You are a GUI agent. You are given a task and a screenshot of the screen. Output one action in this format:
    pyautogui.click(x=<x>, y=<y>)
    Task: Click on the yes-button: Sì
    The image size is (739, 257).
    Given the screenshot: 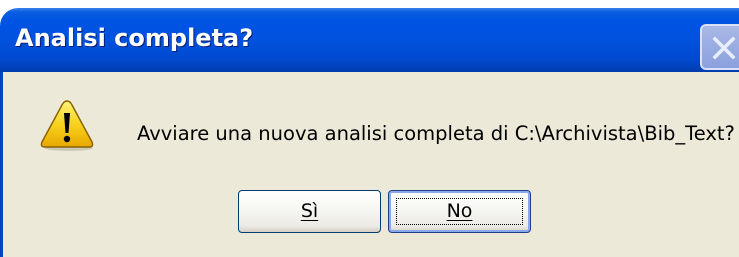 What is the action you would take?
    pyautogui.click(x=309, y=211)
    